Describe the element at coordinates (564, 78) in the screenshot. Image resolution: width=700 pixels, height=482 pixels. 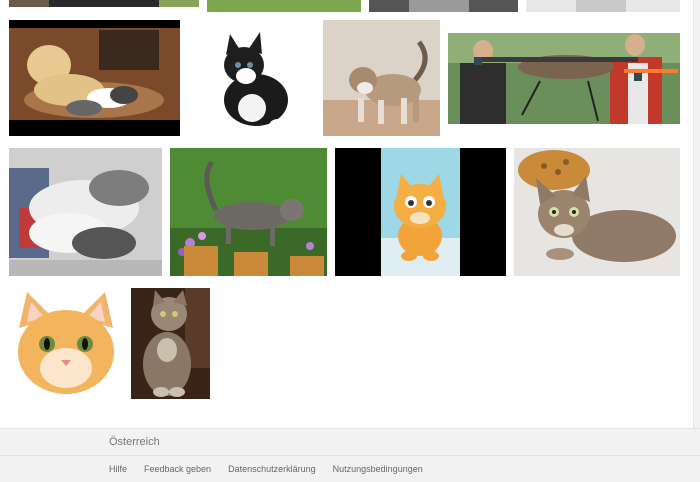
I see `image-result-cat-drone` at that location.